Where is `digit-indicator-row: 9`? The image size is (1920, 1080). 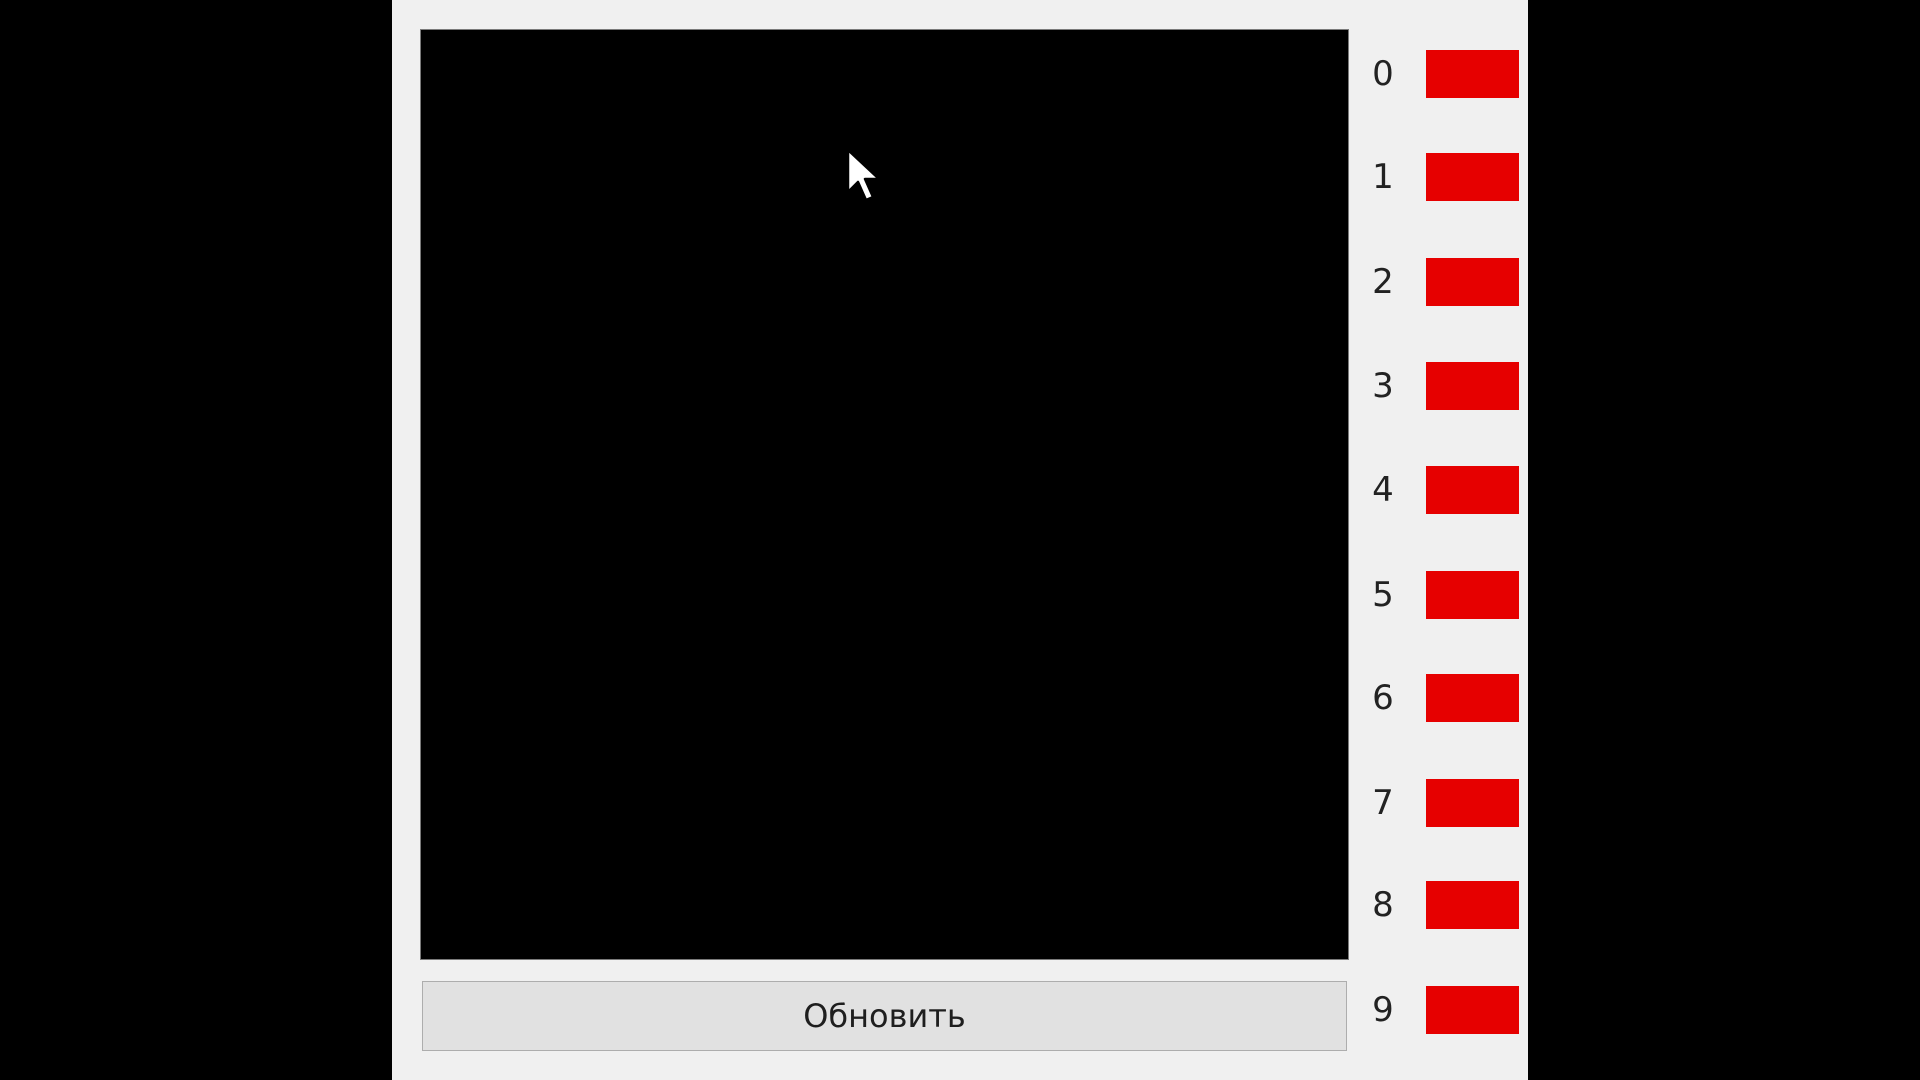
digit-indicator-row: 9 is located at coordinates (1442, 1010).